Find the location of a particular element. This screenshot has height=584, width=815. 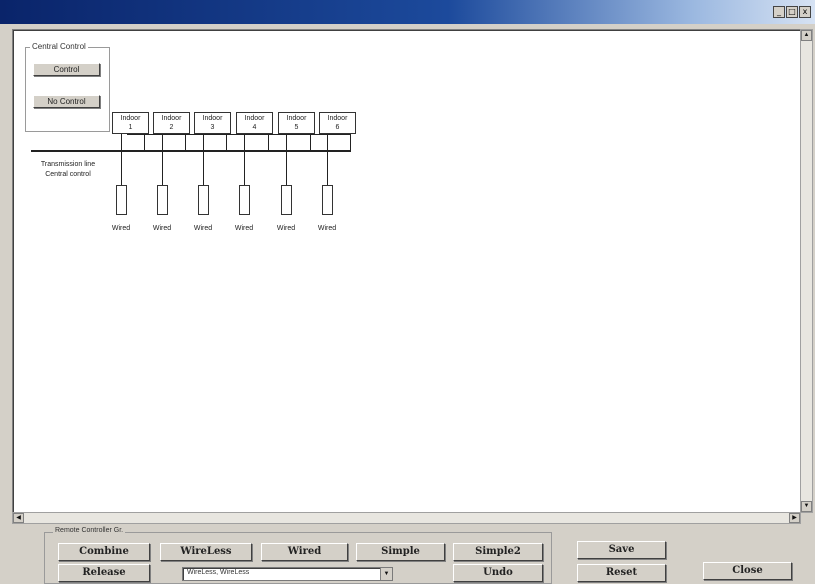

indoor-unit: Indoor 6 is located at coordinates (337, 123).